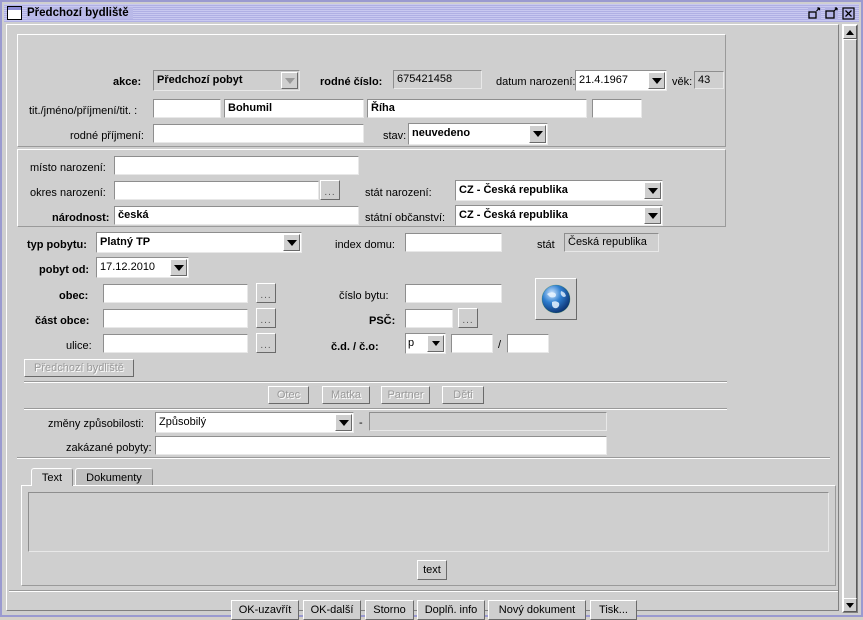  What do you see at coordinates (381, 445) in the screenshot?
I see `zakazane-pobyty-field` at bounding box center [381, 445].